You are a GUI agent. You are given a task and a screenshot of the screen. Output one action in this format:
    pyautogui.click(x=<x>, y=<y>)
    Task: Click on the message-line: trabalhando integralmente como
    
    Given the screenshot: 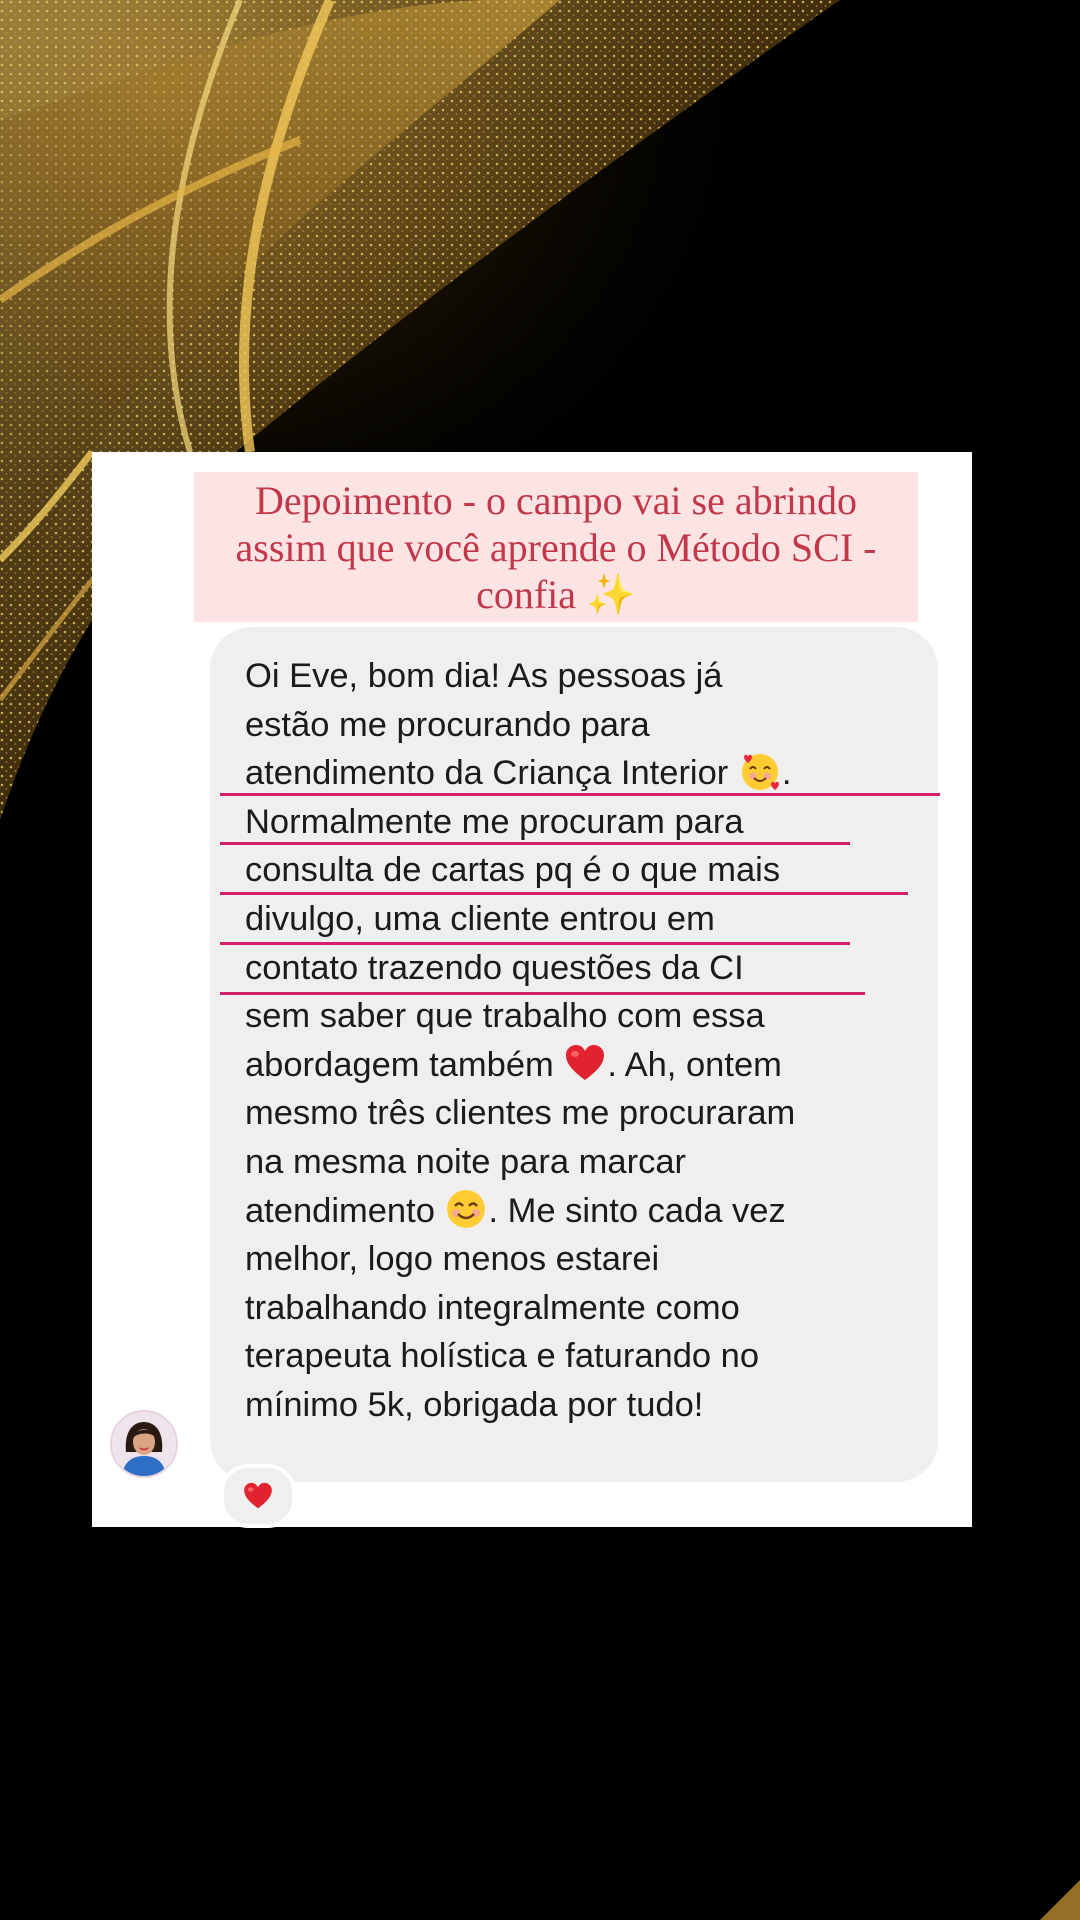 What is the action you would take?
    pyautogui.click(x=492, y=1307)
    